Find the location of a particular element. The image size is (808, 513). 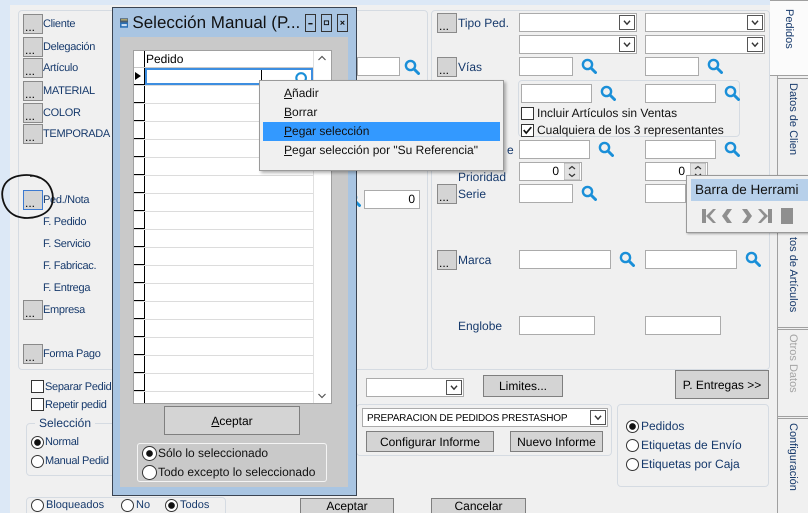

field-label: Manual Pedid is located at coordinates (77, 461).